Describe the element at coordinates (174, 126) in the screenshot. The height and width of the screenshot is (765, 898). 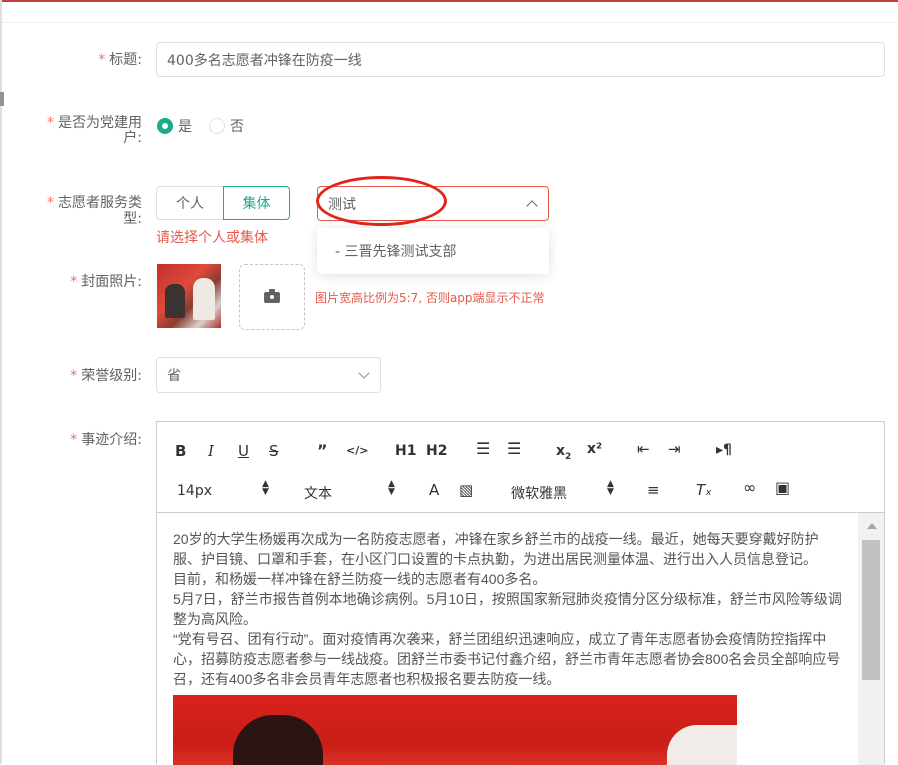
I see `radio-yes: 是` at that location.